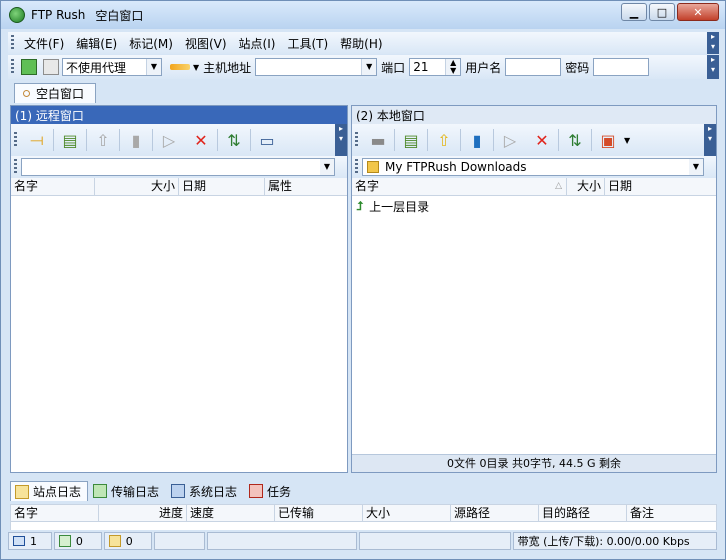 The width and height of the screenshot is (726, 560). What do you see at coordinates (533, 67) in the screenshot?
I see `user-input` at bounding box center [533, 67].